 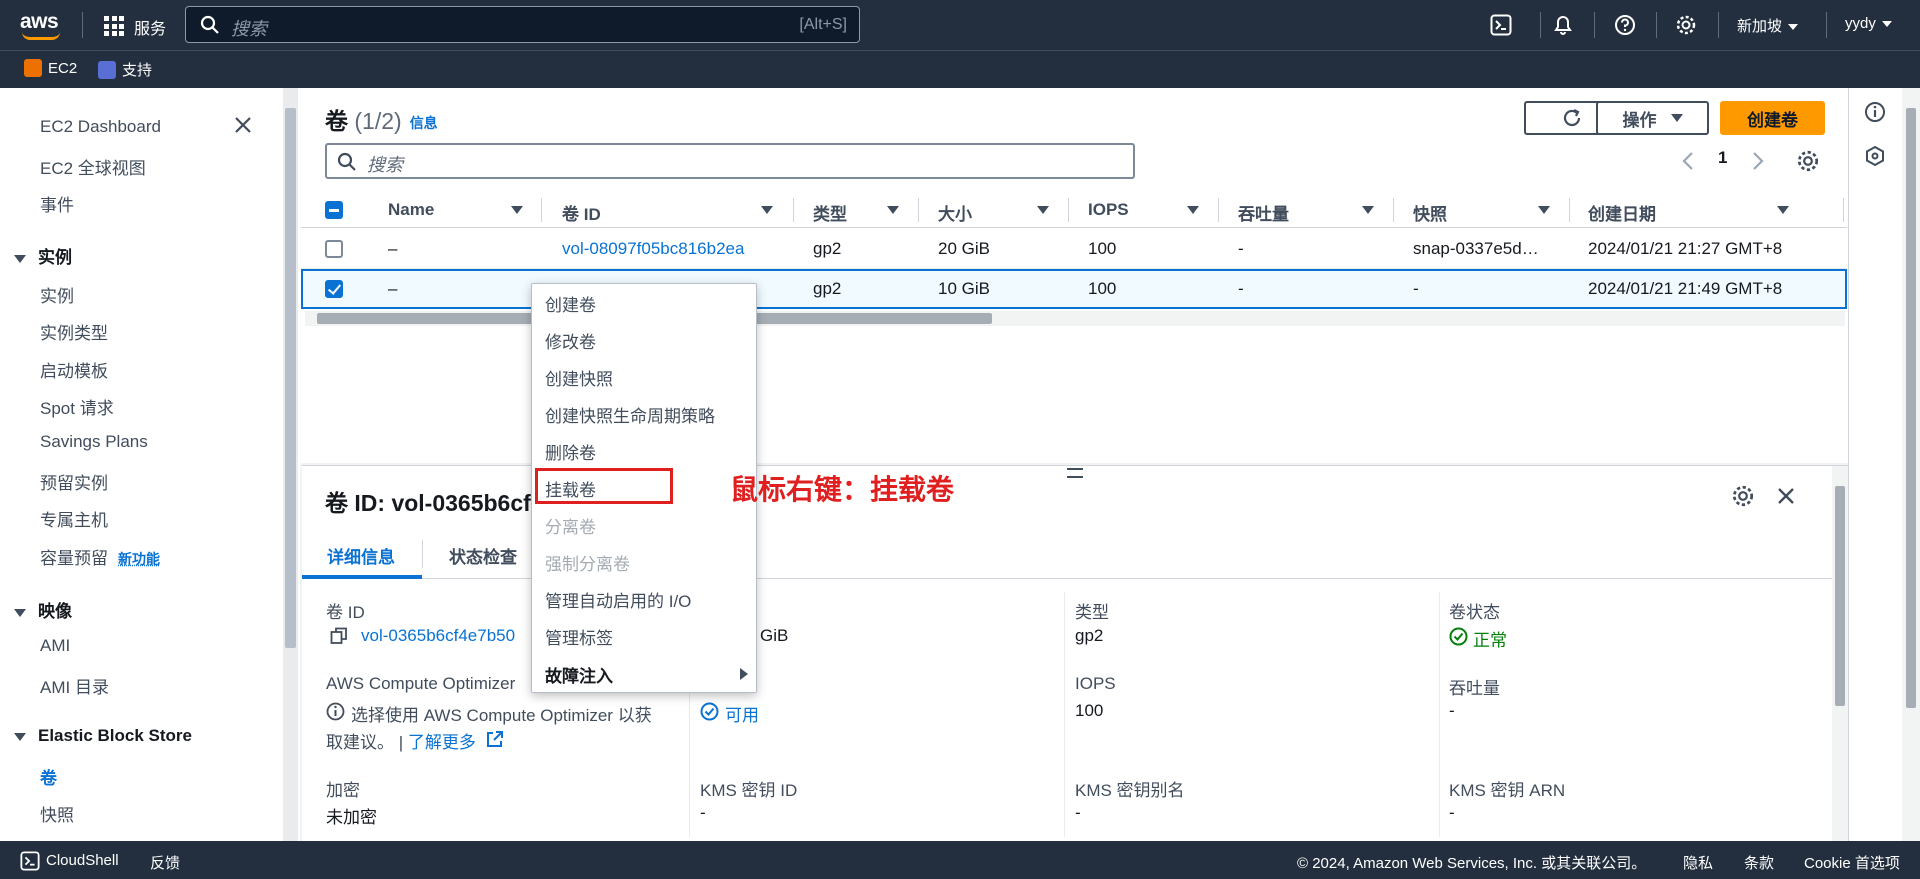 I want to click on menu-item-create-lifecycle-policy: 创建快照生命周期策略, so click(x=630, y=414).